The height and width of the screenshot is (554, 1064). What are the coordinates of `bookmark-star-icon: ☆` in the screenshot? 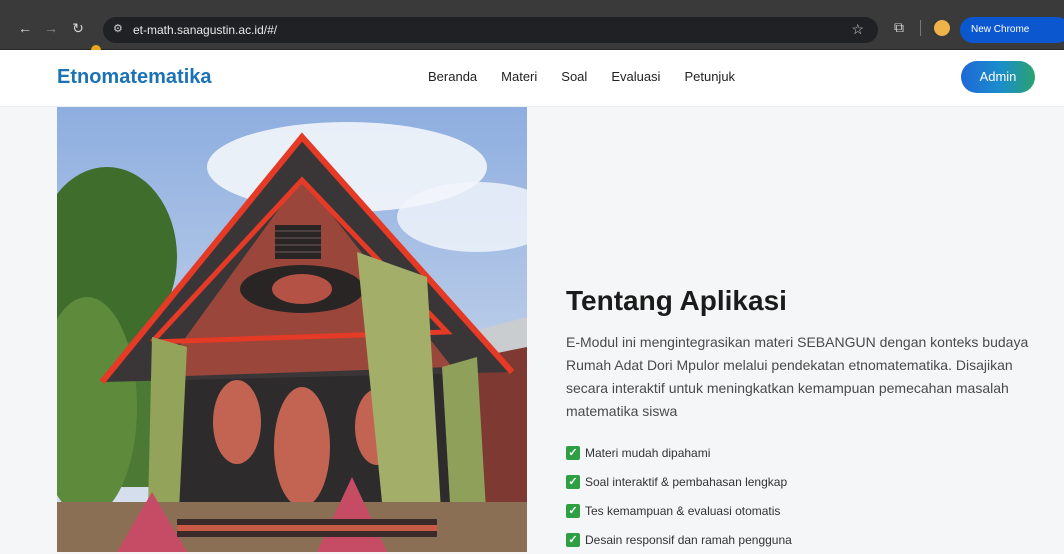 It's located at (857, 29).